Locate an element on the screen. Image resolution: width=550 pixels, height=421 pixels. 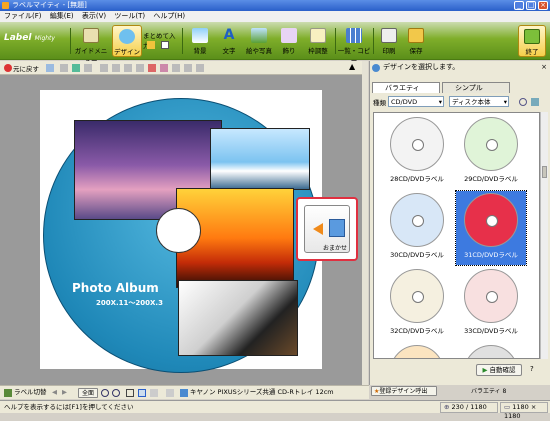
settings-icon is located at coordinates (200, 68).